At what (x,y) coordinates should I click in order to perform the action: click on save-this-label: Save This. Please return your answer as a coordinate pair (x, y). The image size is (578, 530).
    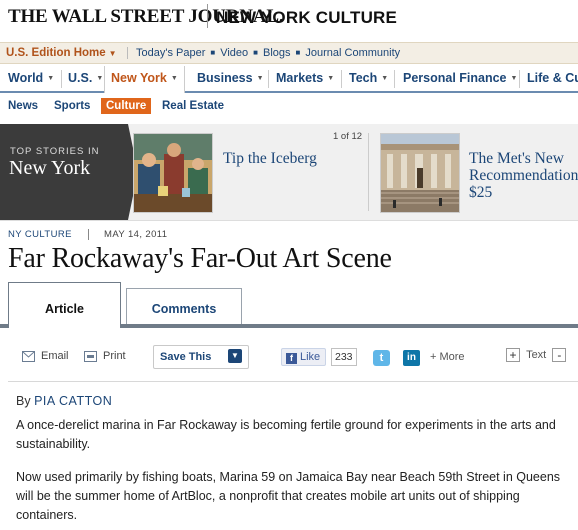
    Looking at the image, I should click on (186, 357).